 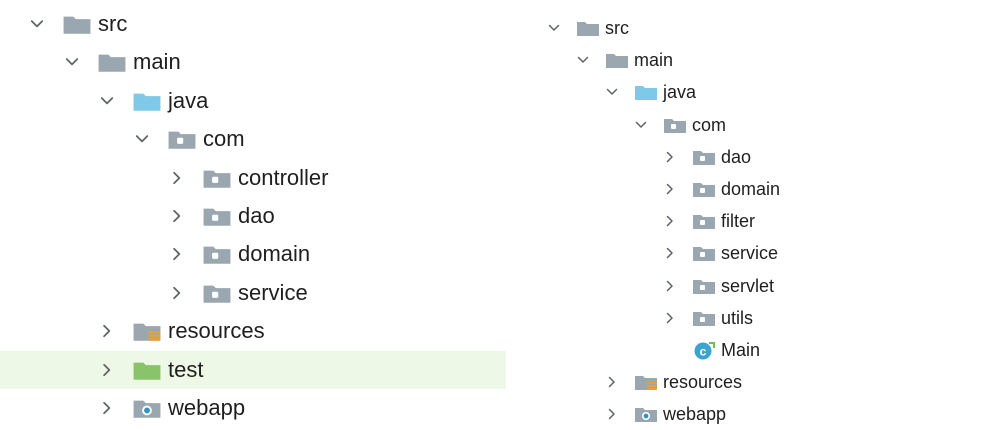 What do you see at coordinates (737, 317) in the screenshot?
I see `tree-node-label: utils` at bounding box center [737, 317].